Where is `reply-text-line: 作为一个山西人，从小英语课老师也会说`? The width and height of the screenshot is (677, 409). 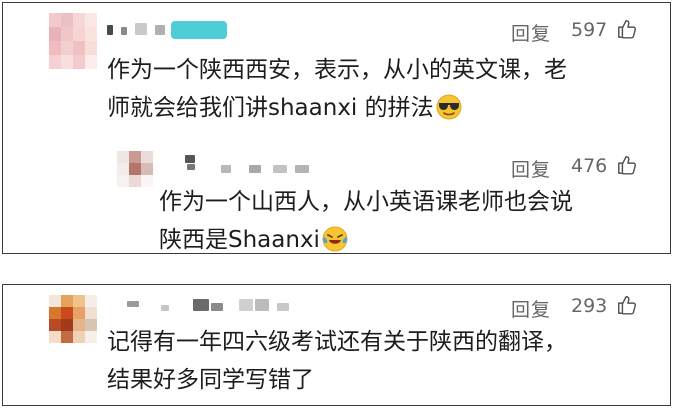
reply-text-line: 作为一个山西人，从小英语课老师也会说 is located at coordinates (366, 202).